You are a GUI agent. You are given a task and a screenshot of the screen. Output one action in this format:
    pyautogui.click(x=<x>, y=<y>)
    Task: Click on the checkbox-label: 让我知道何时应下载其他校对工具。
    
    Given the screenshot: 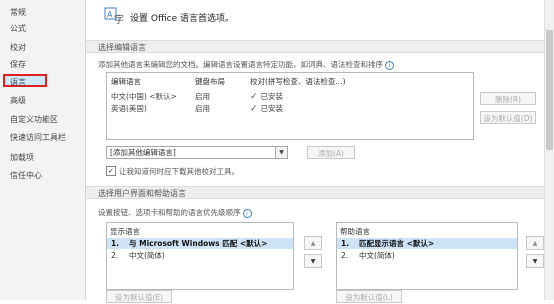 What is the action you would take?
    pyautogui.click(x=179, y=171)
    